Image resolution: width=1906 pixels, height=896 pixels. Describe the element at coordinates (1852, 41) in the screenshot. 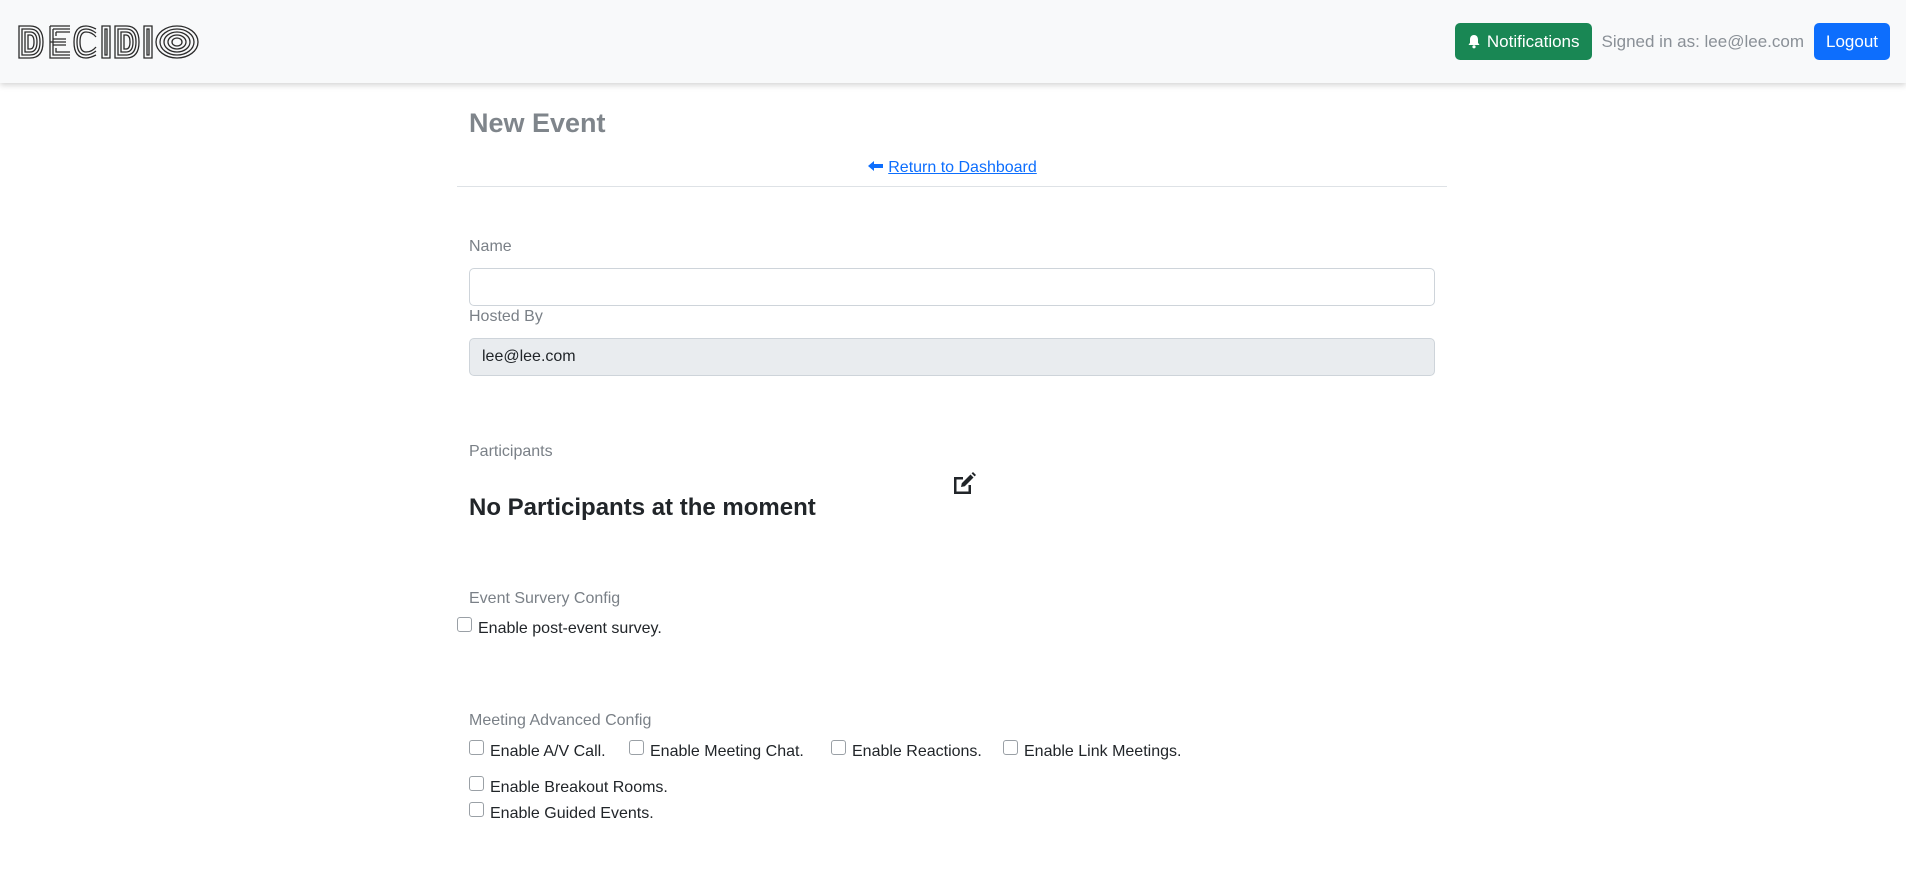

I see `logout-button: Logout` at that location.